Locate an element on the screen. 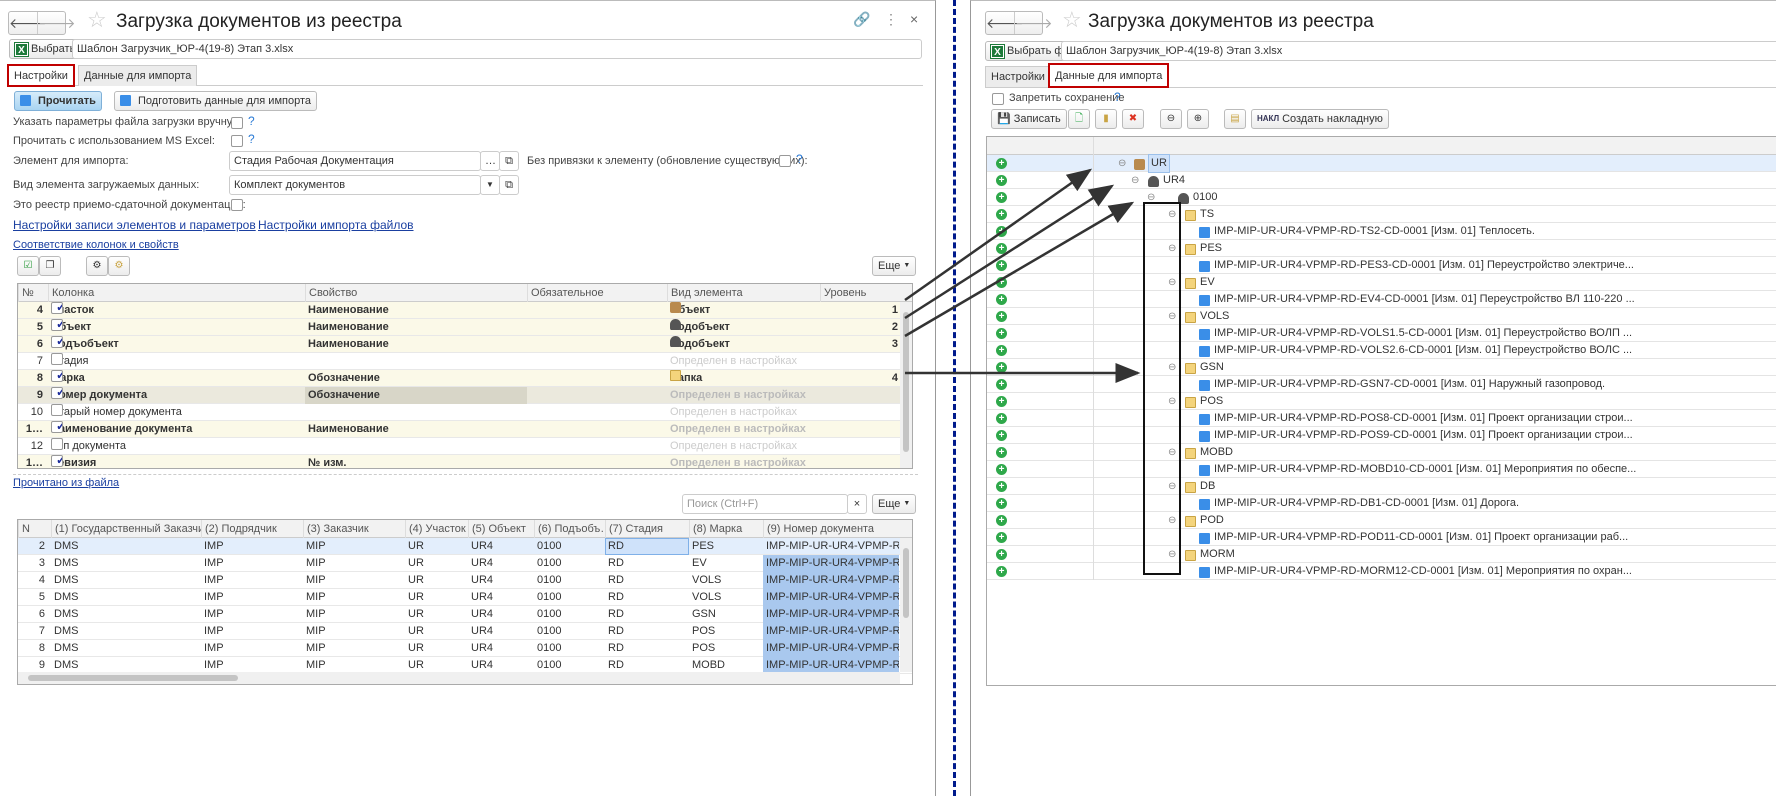 Image resolution: width=1776 pixels, height=796 pixels. annotation-overlay is located at coordinates (1042, 371).